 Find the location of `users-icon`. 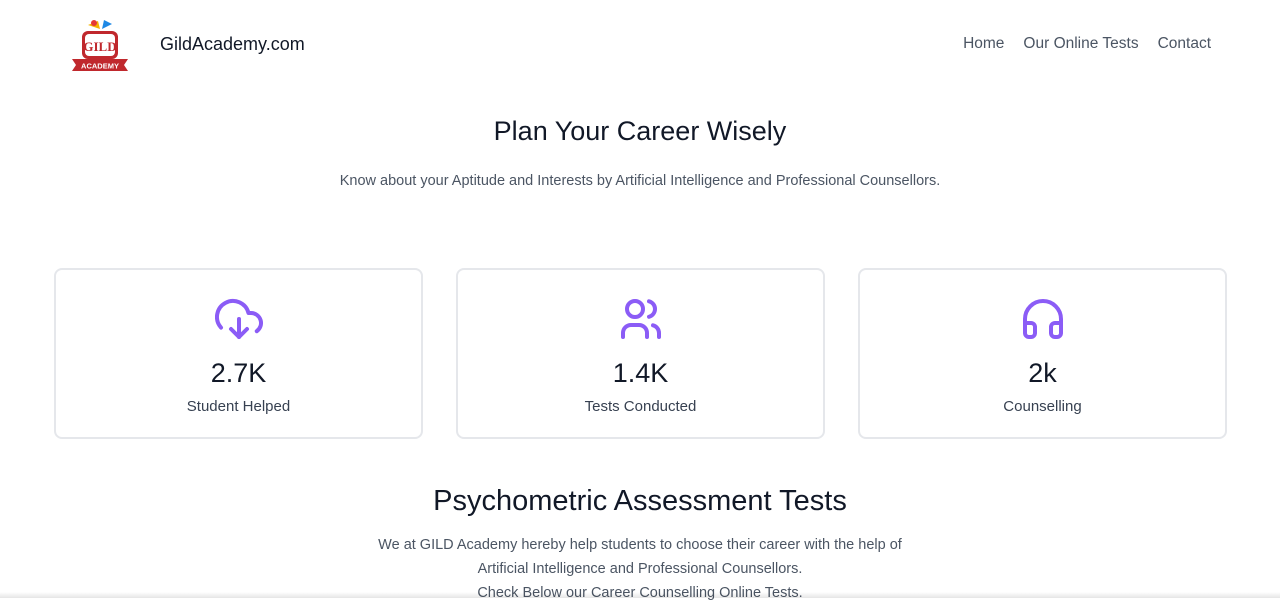

users-icon is located at coordinates (640, 319).